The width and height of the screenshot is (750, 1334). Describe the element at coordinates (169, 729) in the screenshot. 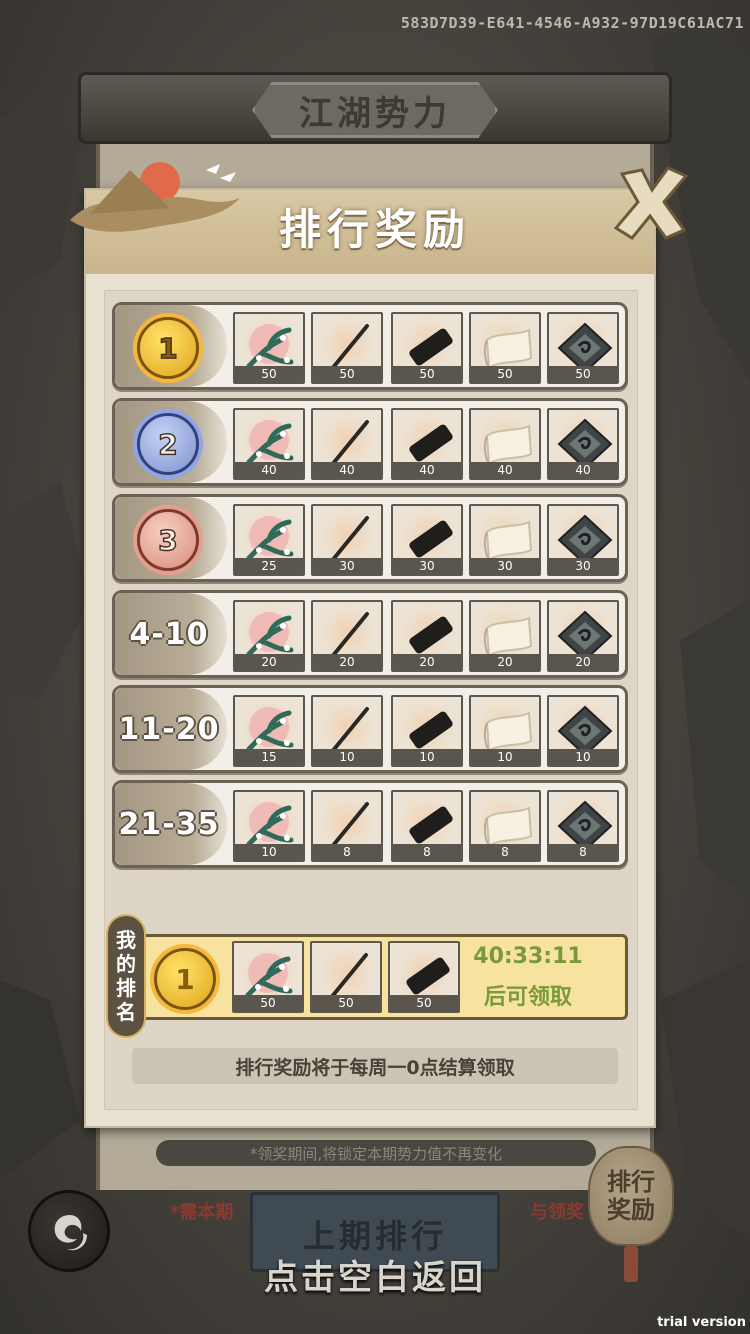

I see `rank-range: 11-20` at that location.